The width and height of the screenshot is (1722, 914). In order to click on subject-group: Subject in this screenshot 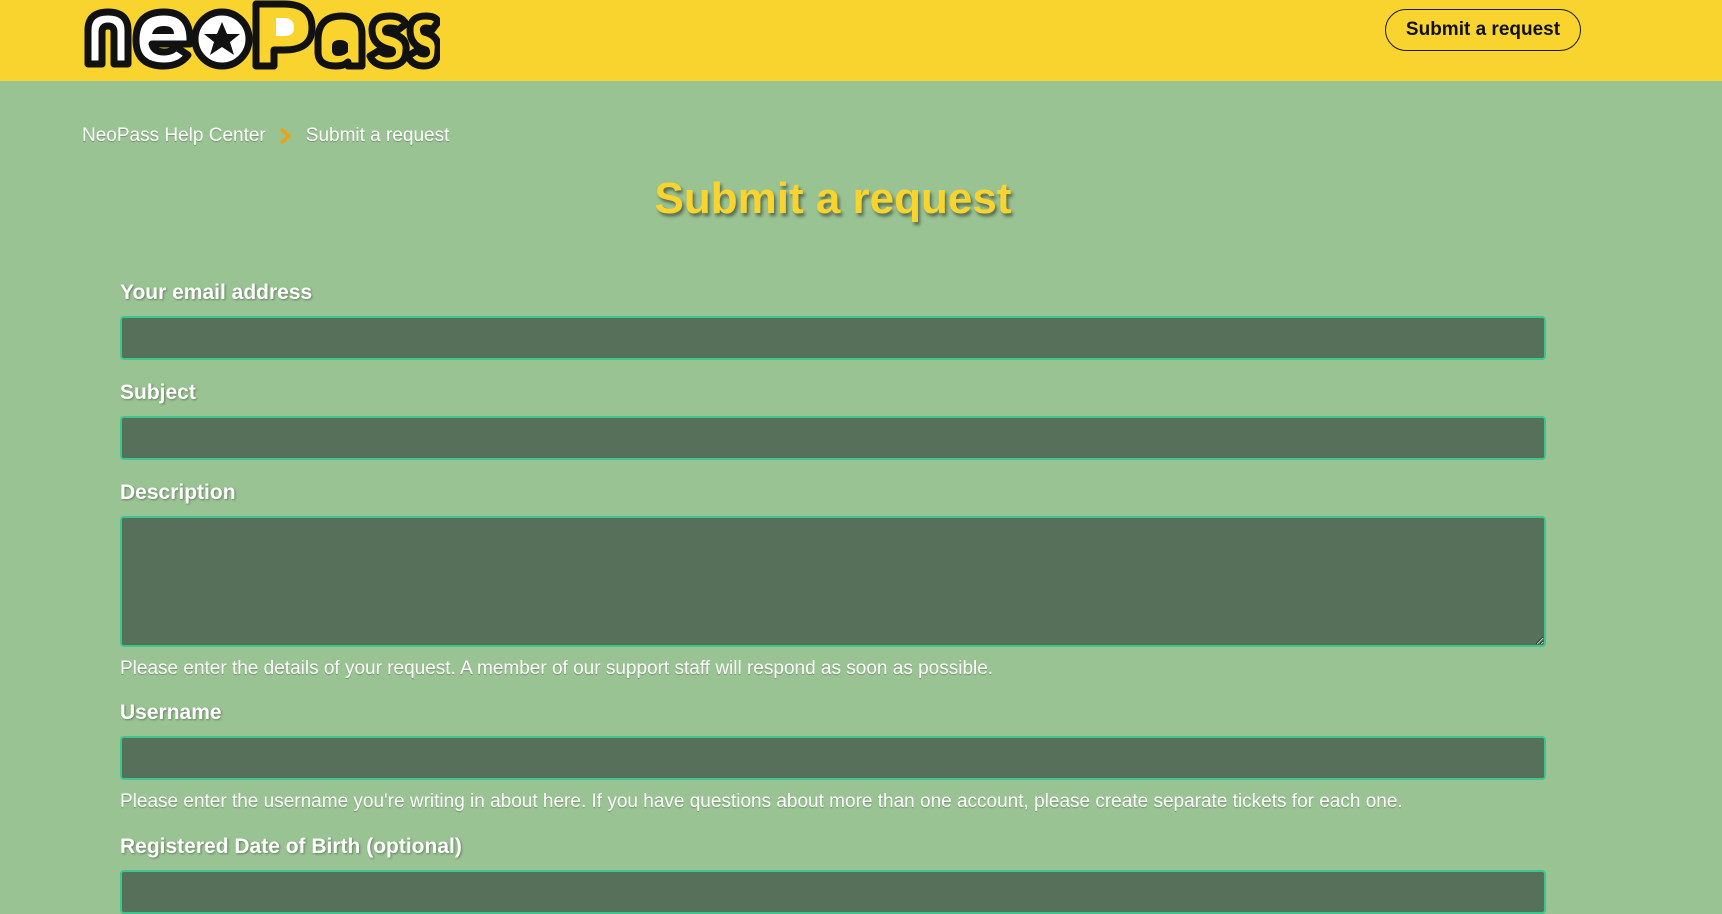, I will do `click(833, 420)`.